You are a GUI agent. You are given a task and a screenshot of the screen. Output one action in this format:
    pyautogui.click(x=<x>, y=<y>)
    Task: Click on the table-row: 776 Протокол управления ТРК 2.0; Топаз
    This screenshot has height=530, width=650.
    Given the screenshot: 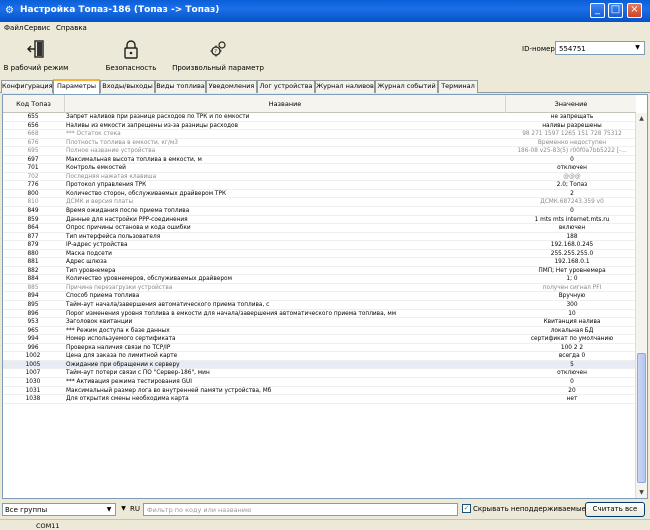 What is the action you would take?
    pyautogui.click(x=319, y=185)
    